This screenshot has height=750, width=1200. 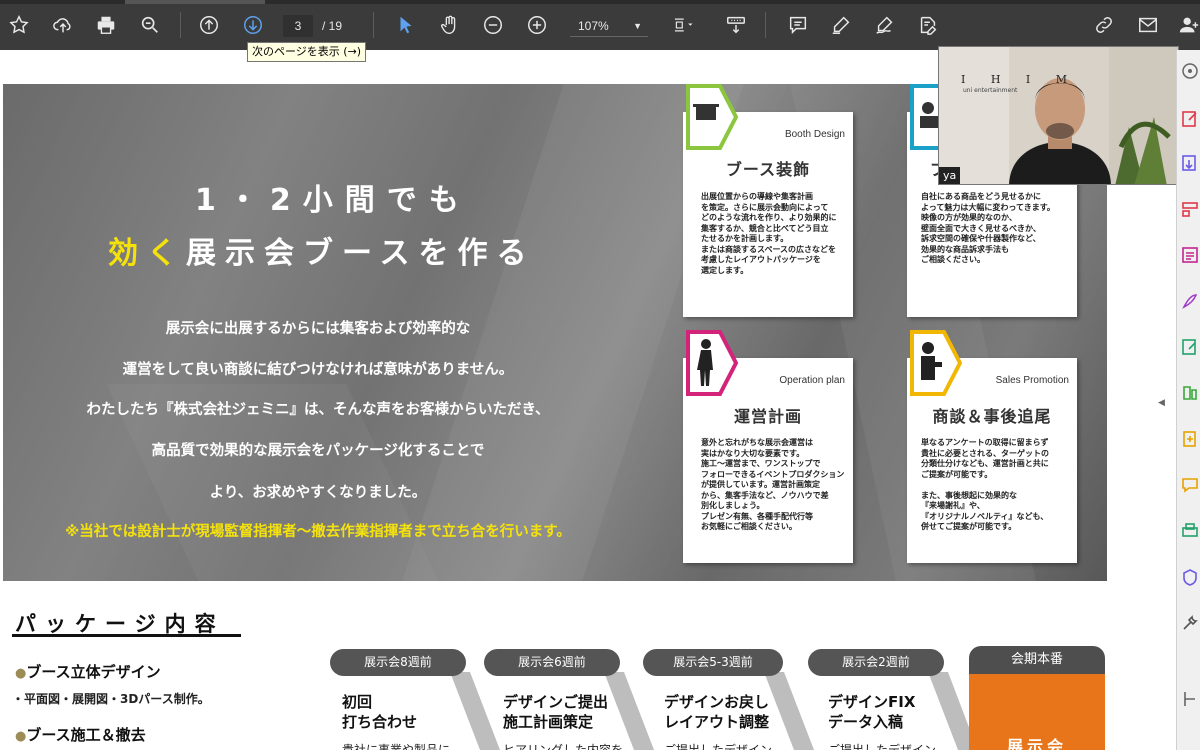 I want to click on hero-title-line2: 効く展示会ブースを作る, so click(x=322, y=250).